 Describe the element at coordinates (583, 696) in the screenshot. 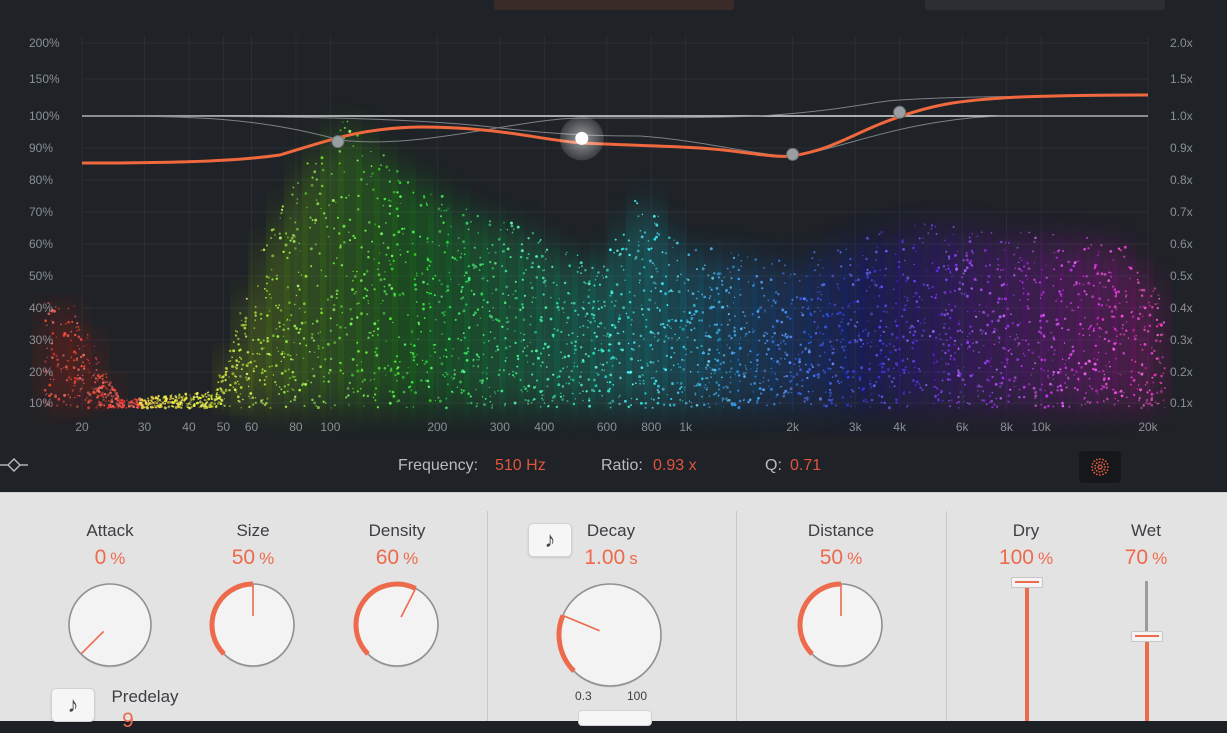

I see `decay-range-min: 0.3` at that location.